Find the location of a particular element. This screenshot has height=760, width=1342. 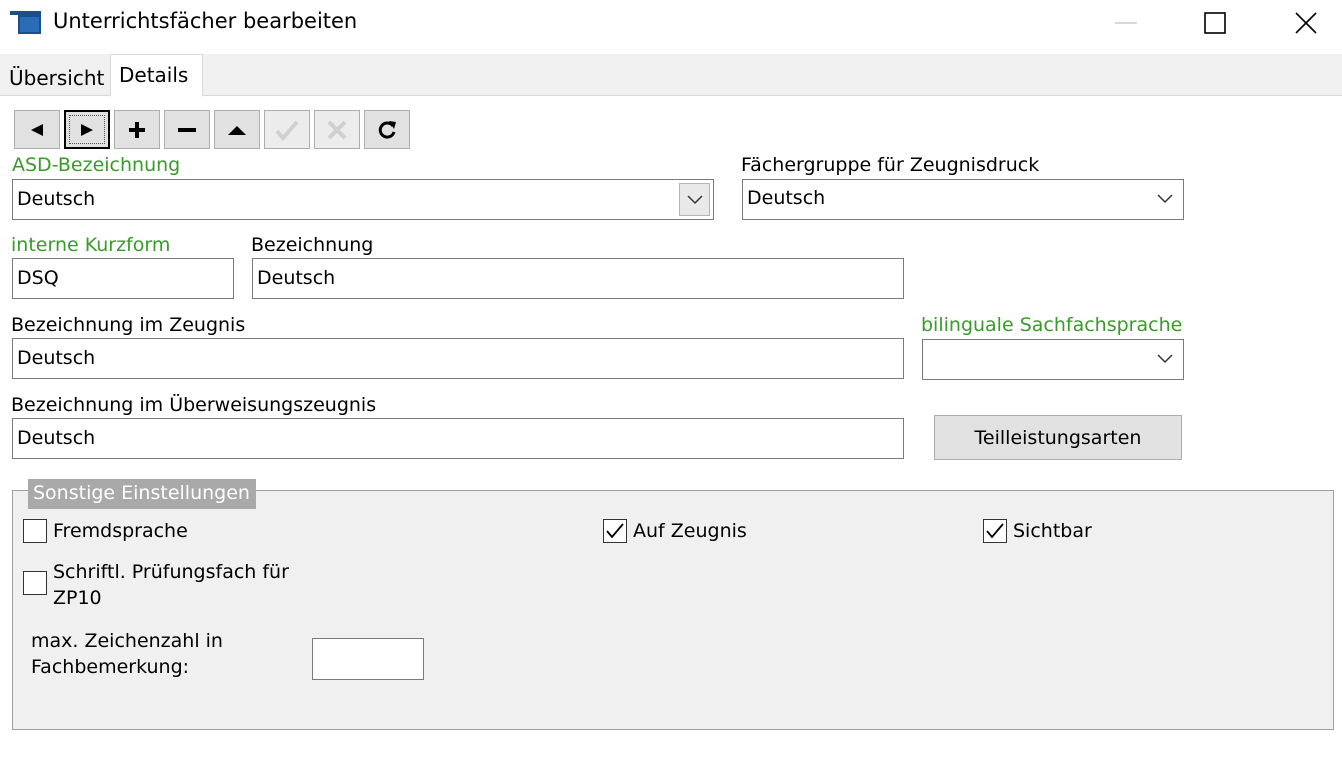

minimize-button is located at coordinates (1126, 23).